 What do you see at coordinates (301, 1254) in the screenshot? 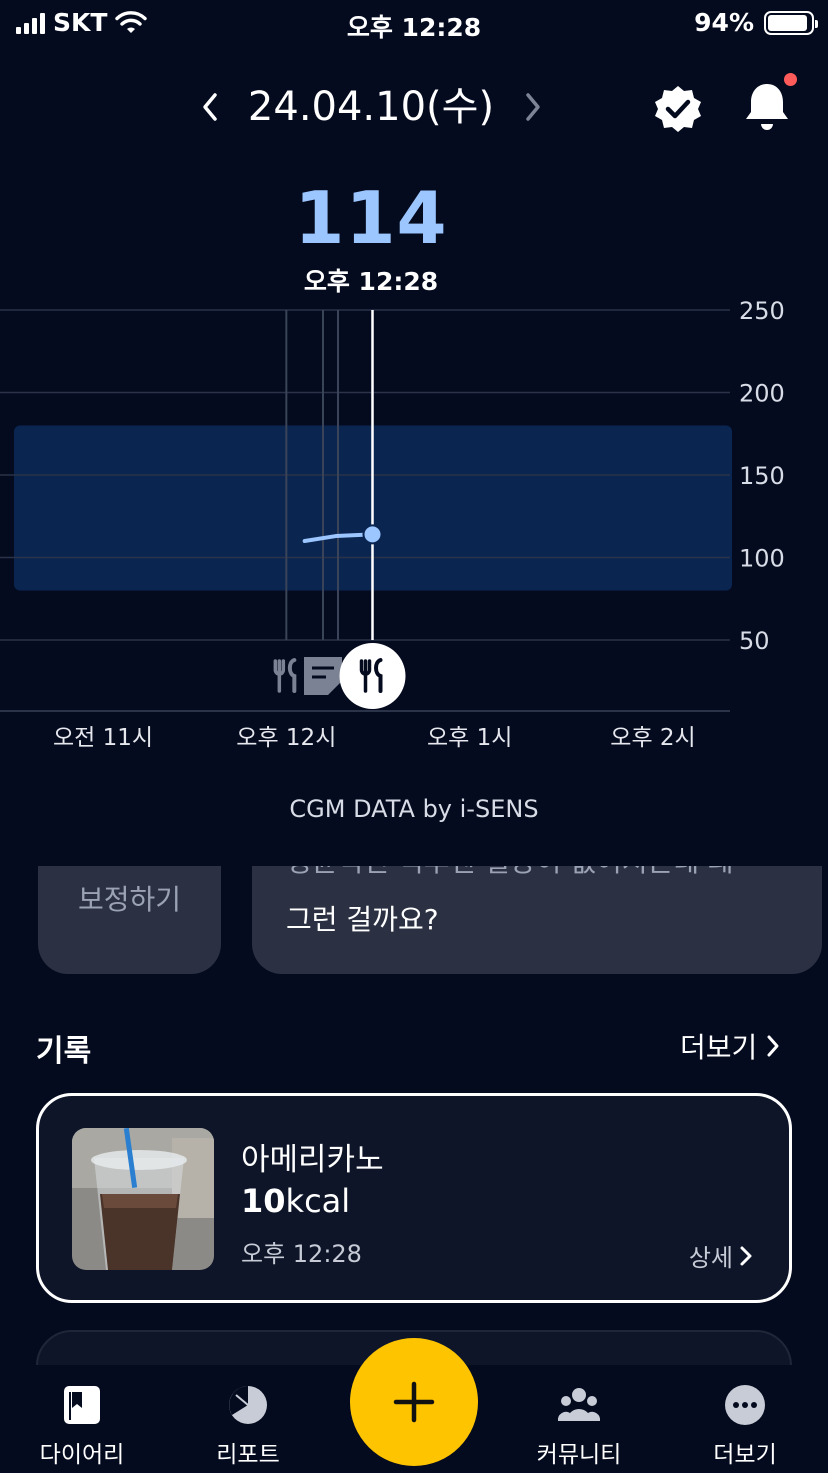
I see `record-time: 오후 12:28` at bounding box center [301, 1254].